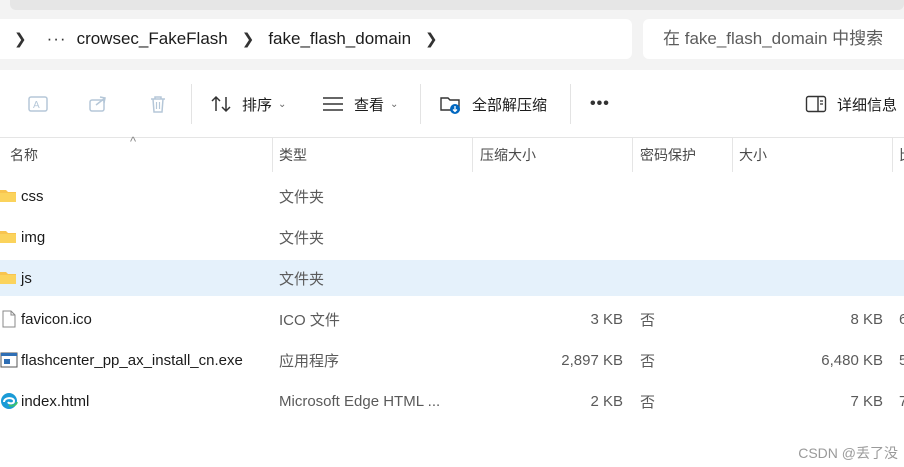 Image resolution: width=904 pixels, height=467 pixels. Describe the element at coordinates (901, 360) in the screenshot. I see `file-ratio: 5` at that location.